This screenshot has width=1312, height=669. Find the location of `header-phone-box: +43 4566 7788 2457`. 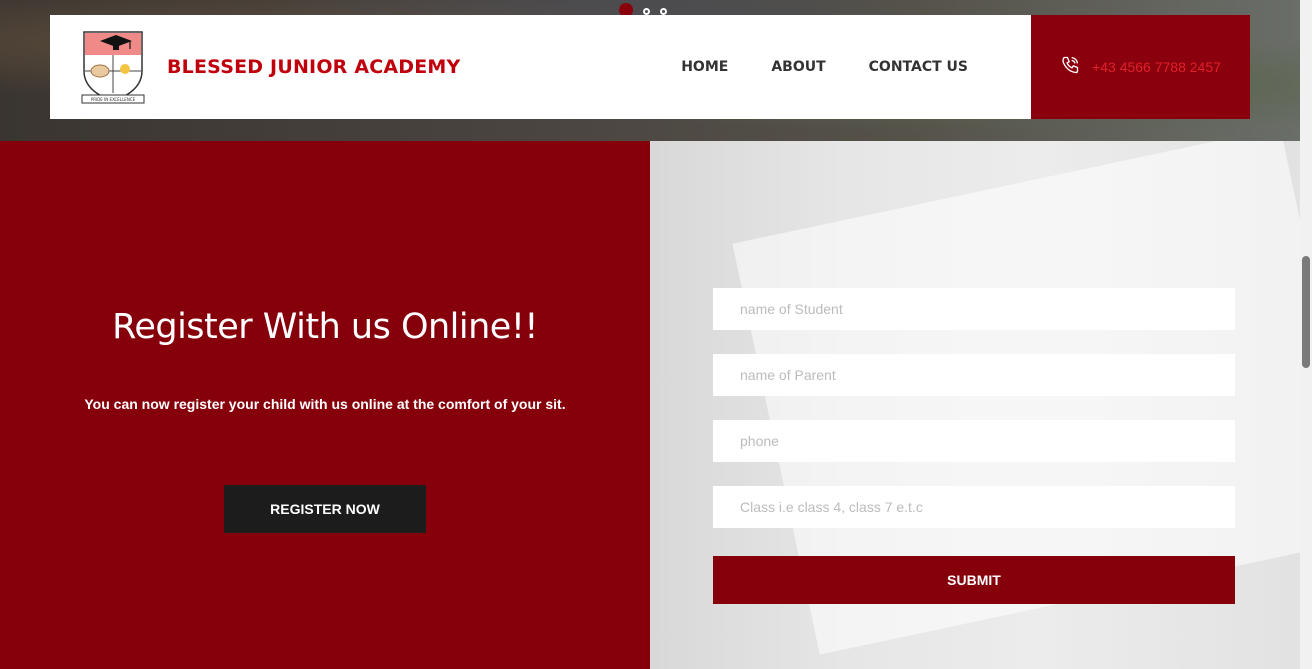

header-phone-box: +43 4566 7788 2457 is located at coordinates (1140, 67).